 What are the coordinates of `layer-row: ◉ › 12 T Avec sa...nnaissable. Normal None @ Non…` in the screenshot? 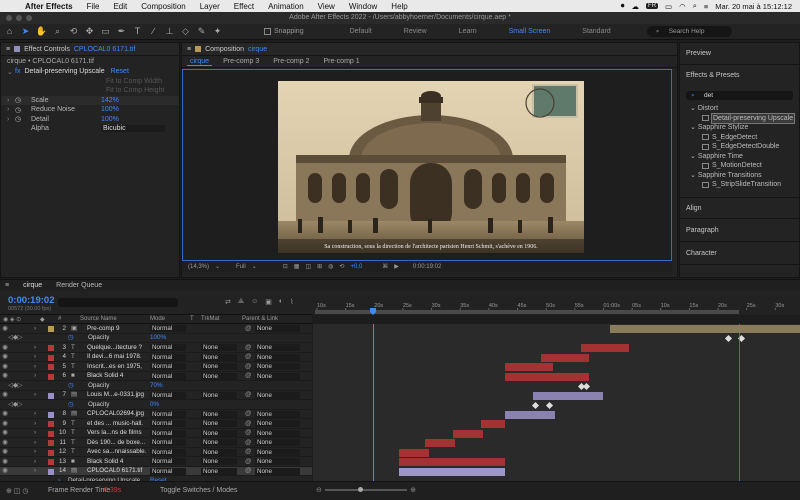 It's located at (156, 452).